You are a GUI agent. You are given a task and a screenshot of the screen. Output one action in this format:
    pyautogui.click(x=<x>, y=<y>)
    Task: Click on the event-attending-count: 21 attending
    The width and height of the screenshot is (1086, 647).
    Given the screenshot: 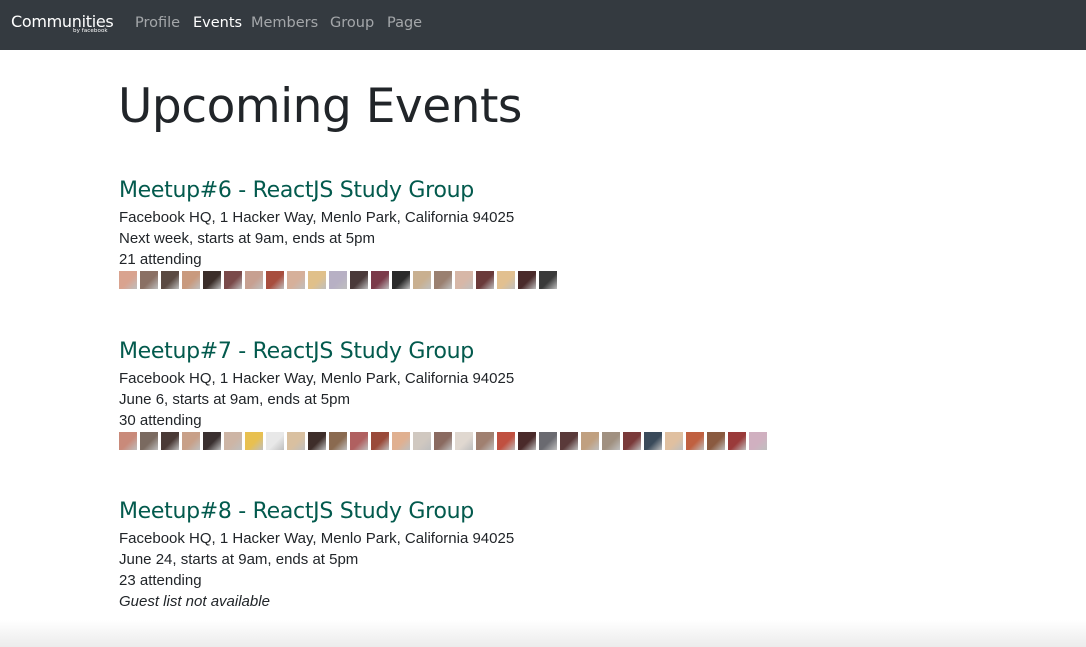 What is the action you would take?
    pyautogui.click(x=160, y=259)
    